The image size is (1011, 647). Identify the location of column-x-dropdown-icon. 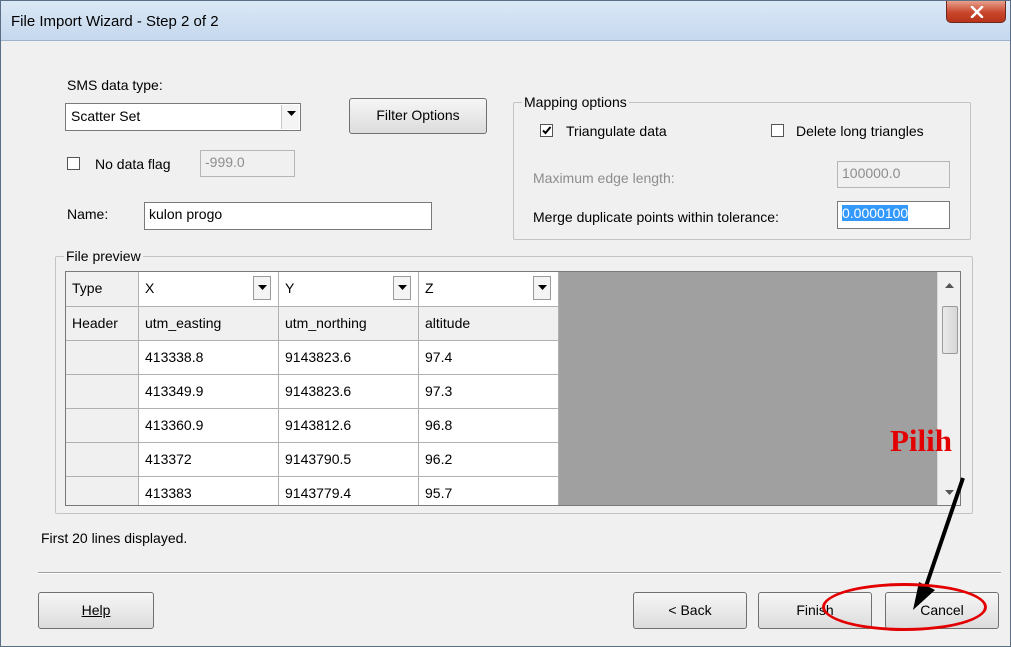
(262, 288).